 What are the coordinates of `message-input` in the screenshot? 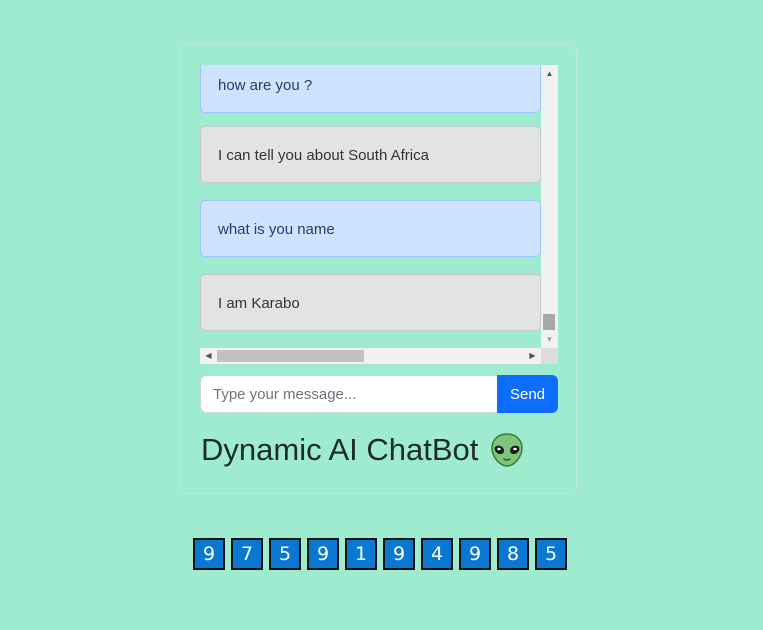 It's located at (348, 394).